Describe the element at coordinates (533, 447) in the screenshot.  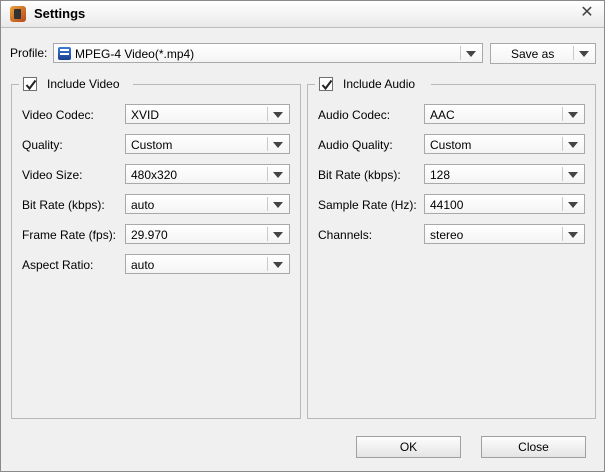
I see `close-button: Close` at that location.